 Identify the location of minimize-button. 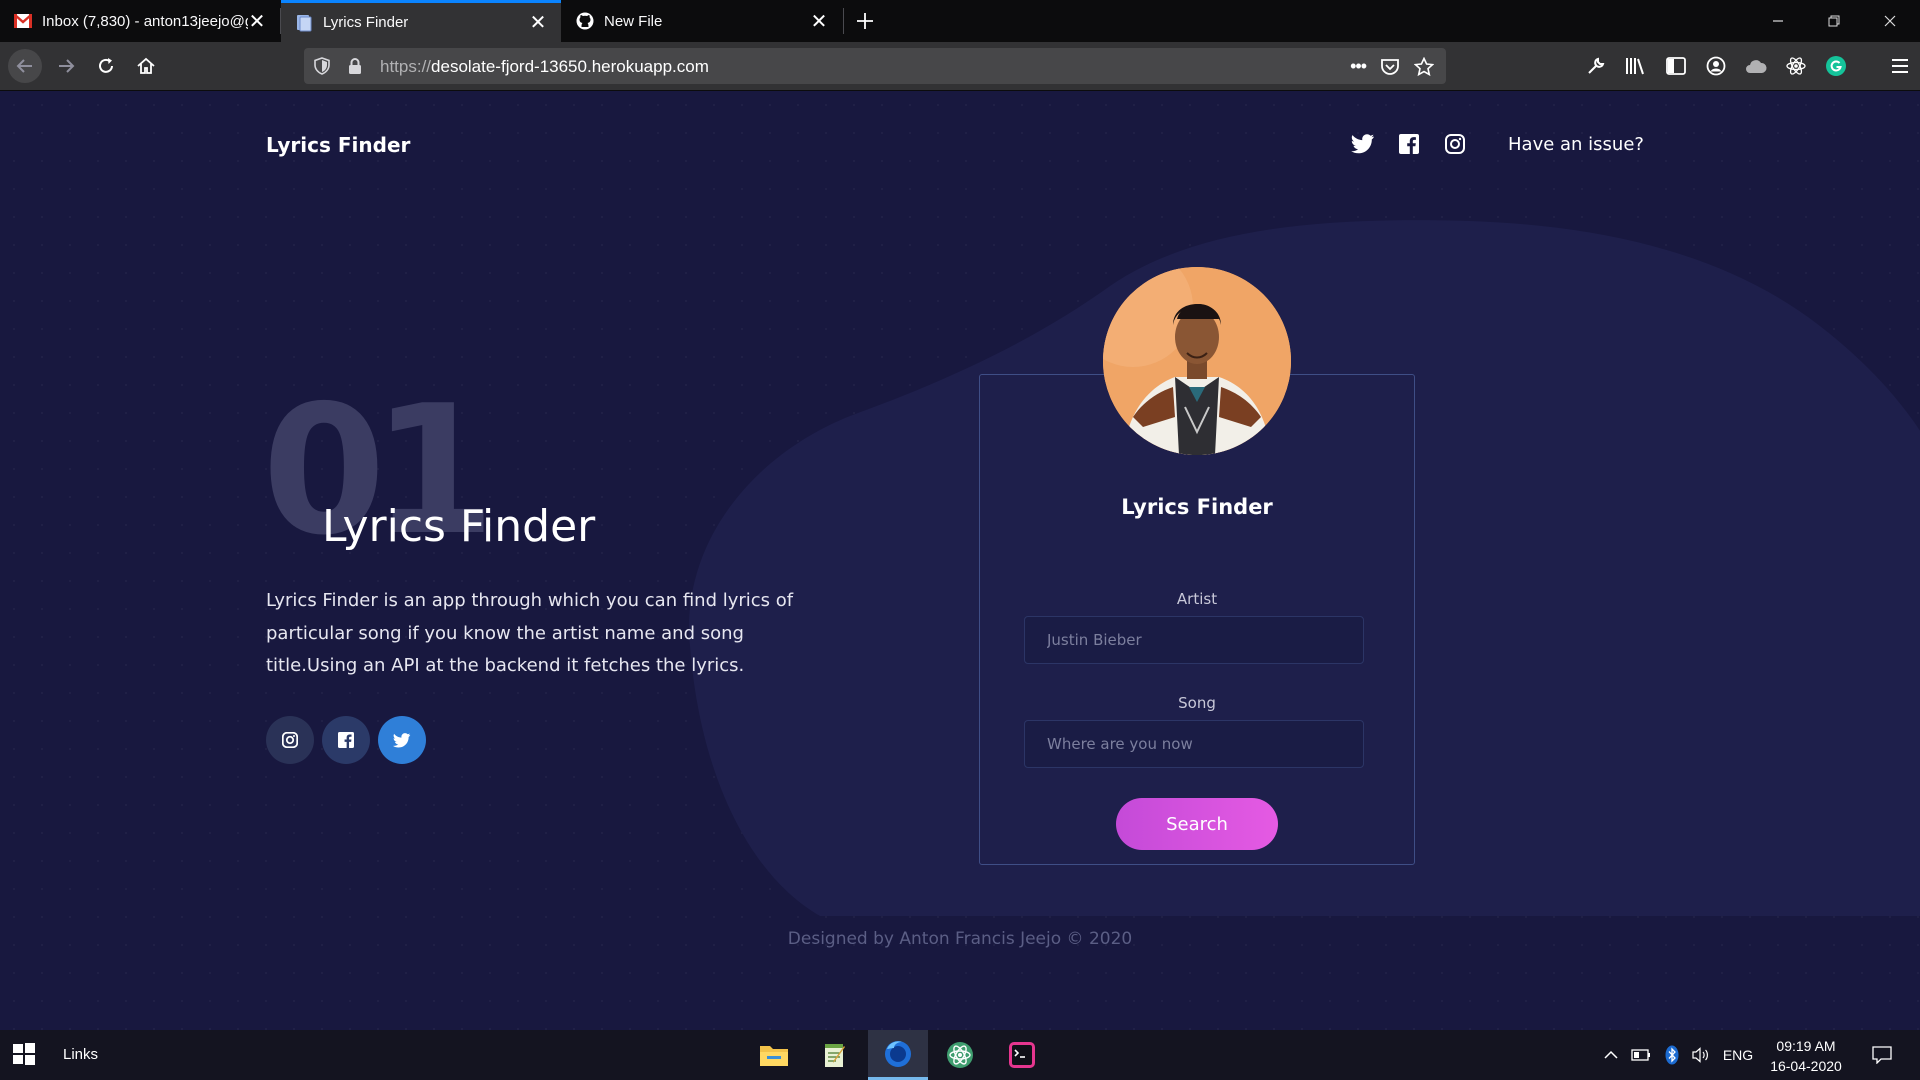
(1778, 21).